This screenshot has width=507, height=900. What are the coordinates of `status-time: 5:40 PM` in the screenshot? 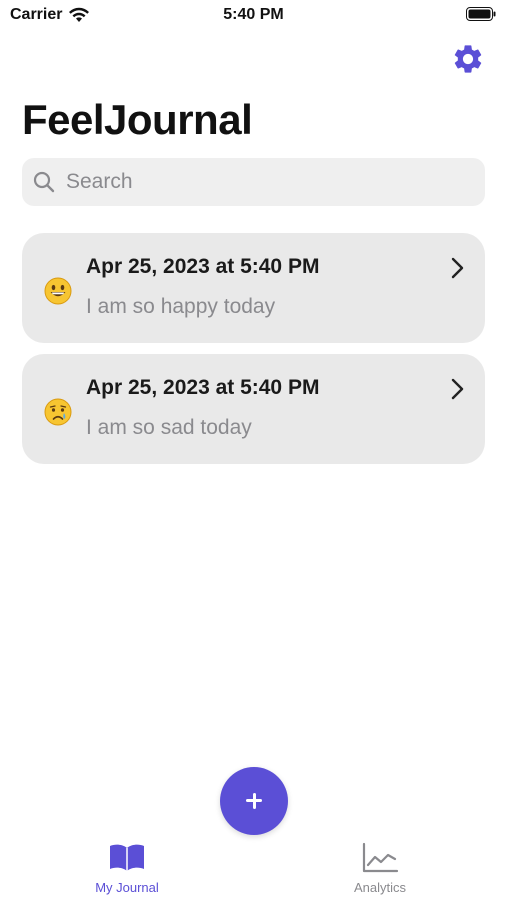 It's located at (253, 14).